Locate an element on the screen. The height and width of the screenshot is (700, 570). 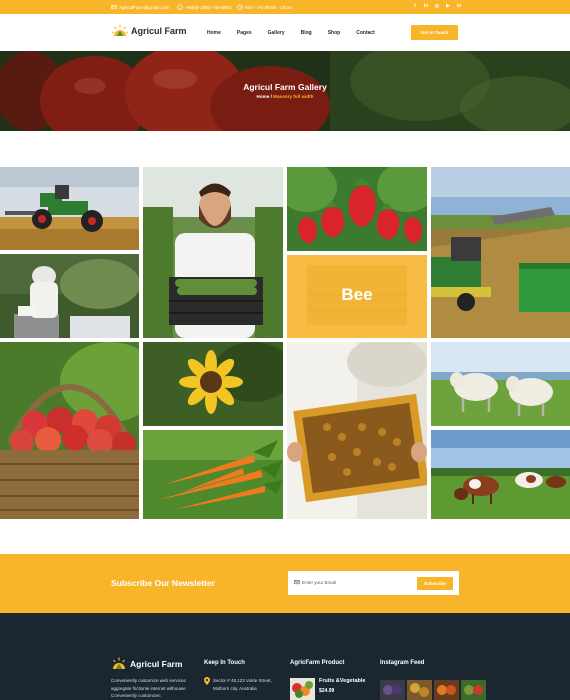
gallery-tile-beekeeper is located at coordinates (69, 296).